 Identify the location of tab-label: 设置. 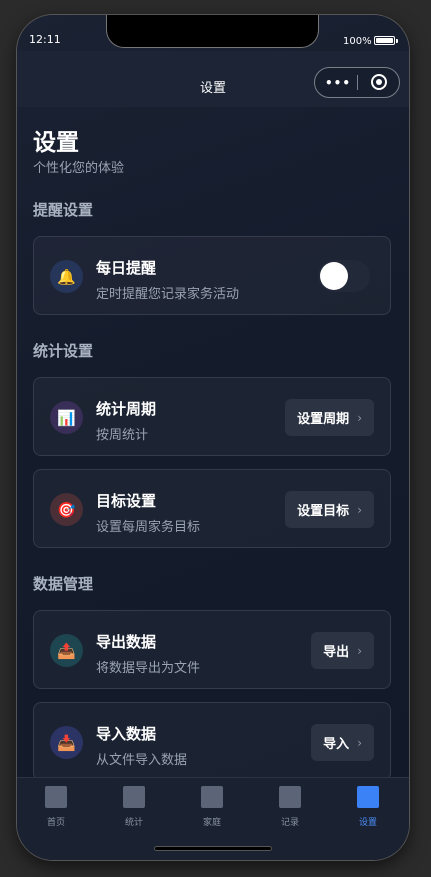
(367, 823).